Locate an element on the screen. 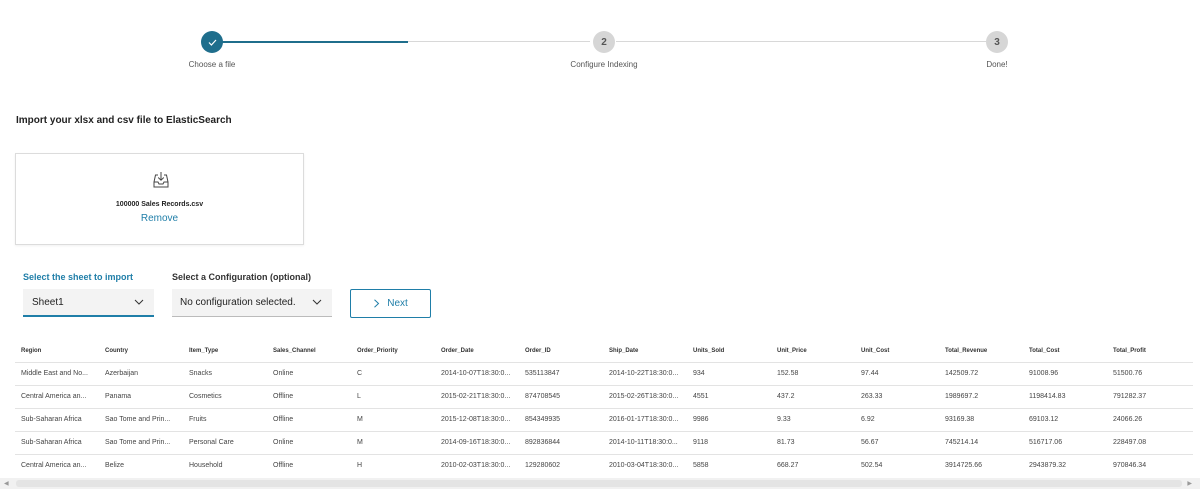 Image resolution: width=1200 pixels, height=497 pixels. next-button-label: Next is located at coordinates (397, 303).